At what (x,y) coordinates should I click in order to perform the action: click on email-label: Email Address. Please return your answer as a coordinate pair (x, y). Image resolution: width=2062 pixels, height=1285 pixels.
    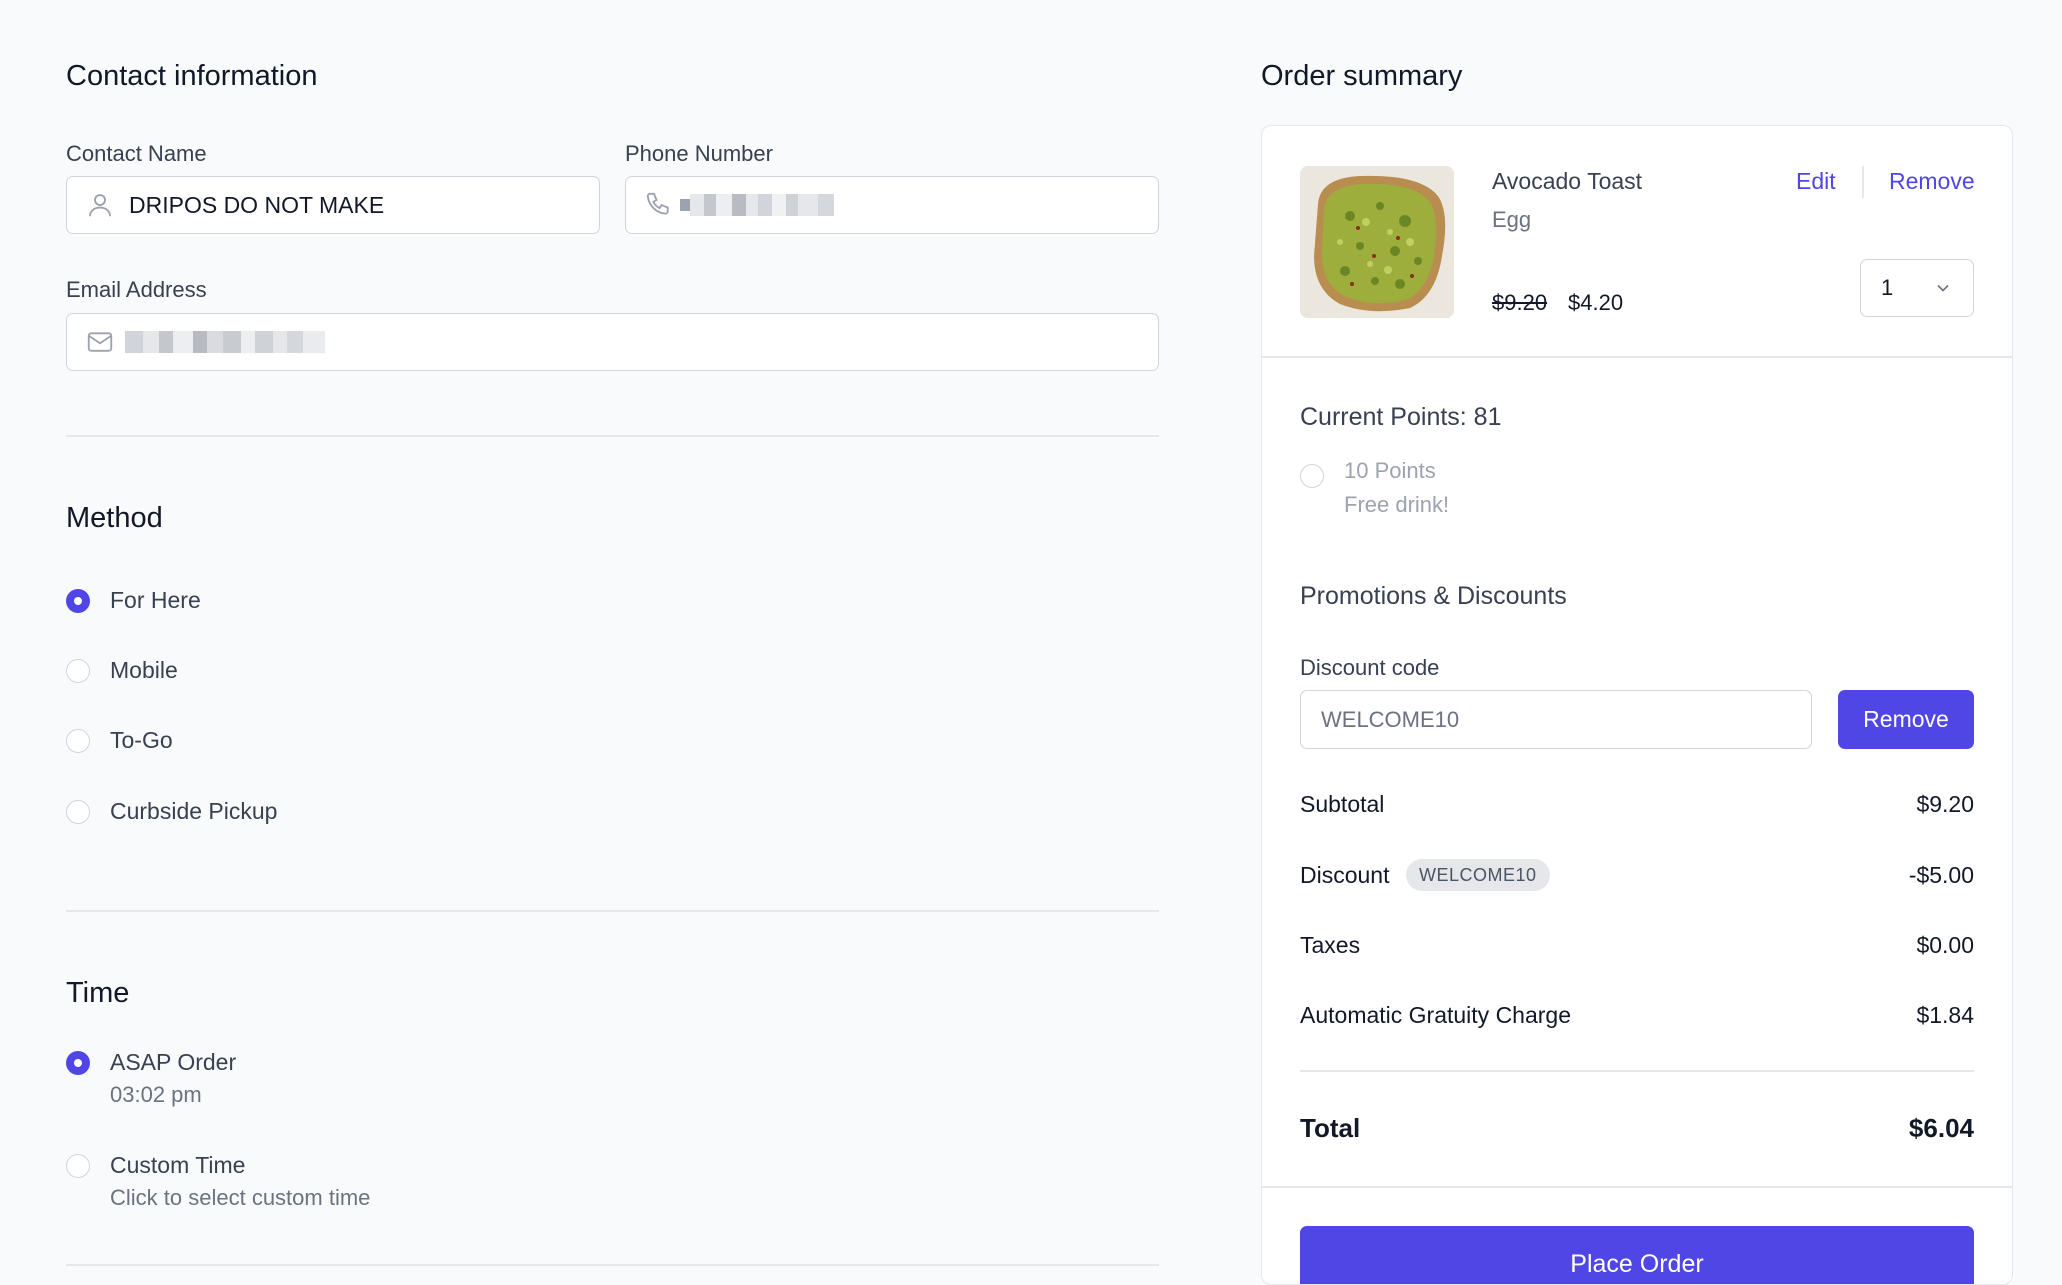
    Looking at the image, I should click on (136, 289).